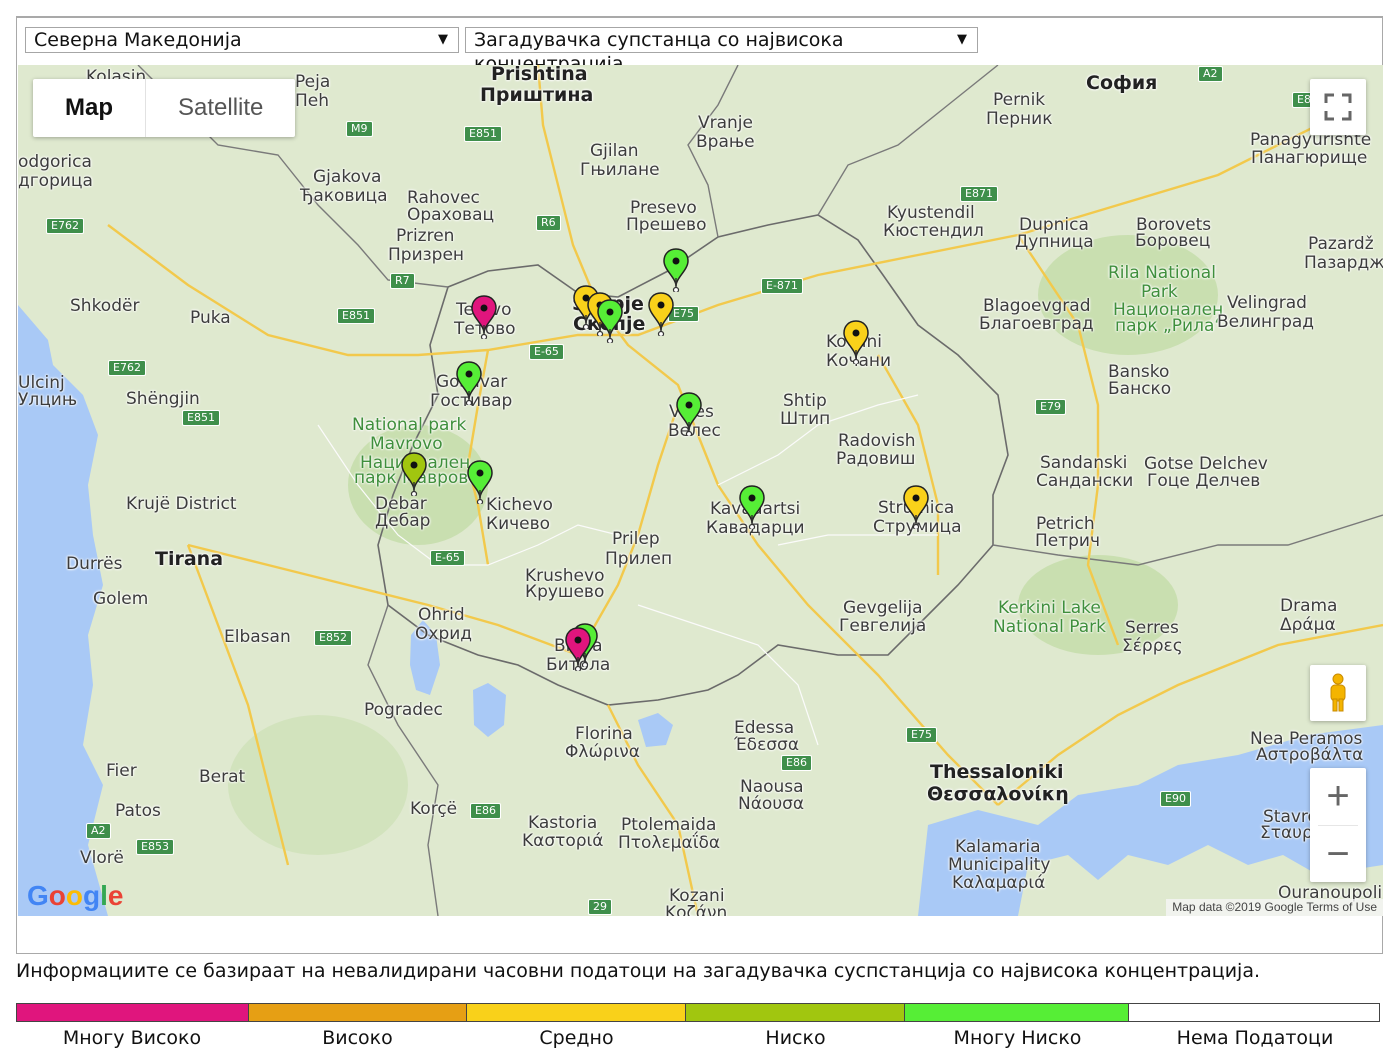 The height and width of the screenshot is (1061, 1400). What do you see at coordinates (795, 1038) in the screenshot?
I see `legend-label: Ниско` at bounding box center [795, 1038].